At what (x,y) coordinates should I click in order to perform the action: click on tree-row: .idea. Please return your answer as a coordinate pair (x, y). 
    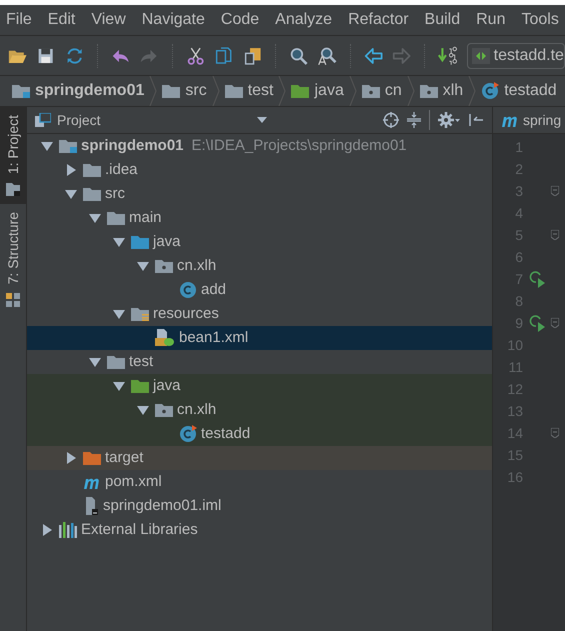
    Looking at the image, I should click on (259, 170).